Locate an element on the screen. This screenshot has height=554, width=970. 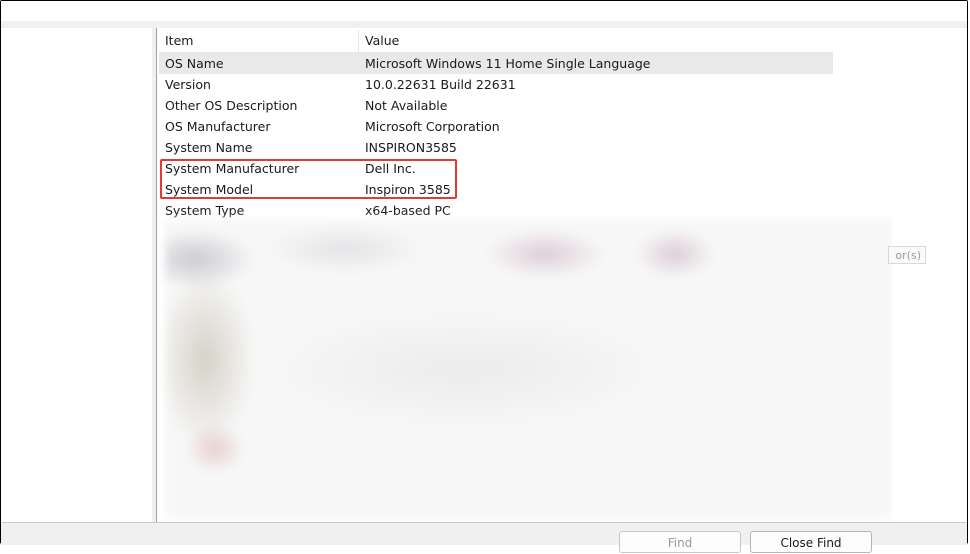
table-row: Other OS Description Not Available is located at coordinates (496, 105).